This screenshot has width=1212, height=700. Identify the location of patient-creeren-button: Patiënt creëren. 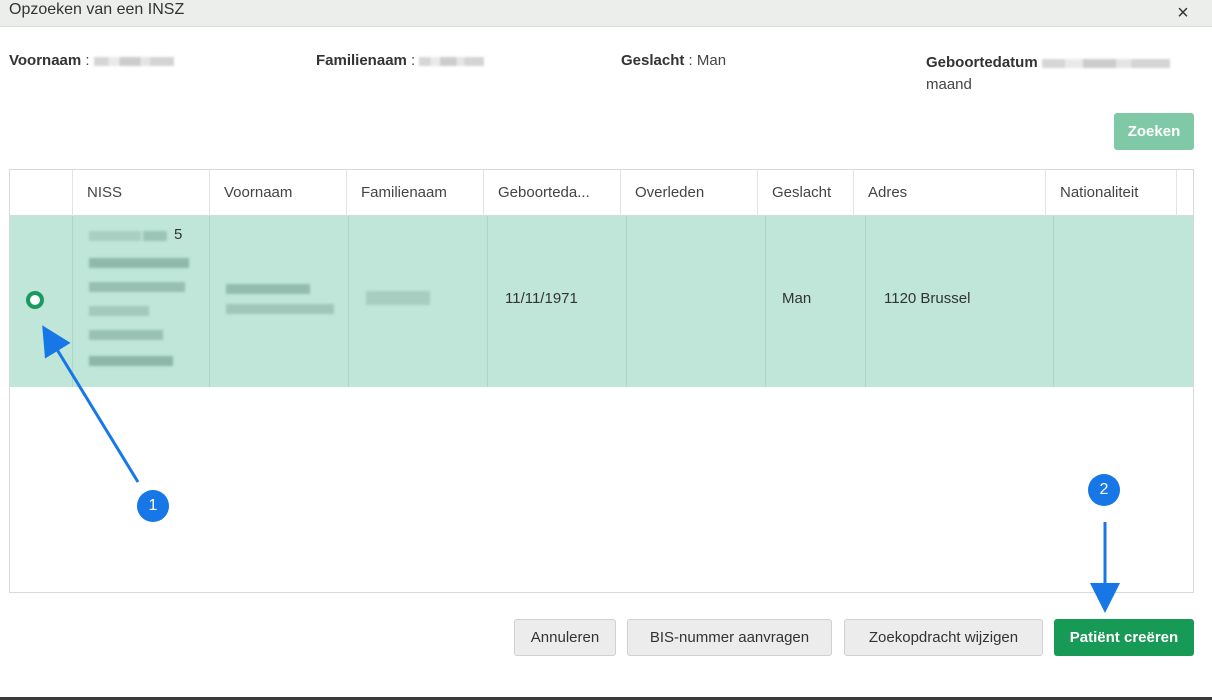
(1124, 637).